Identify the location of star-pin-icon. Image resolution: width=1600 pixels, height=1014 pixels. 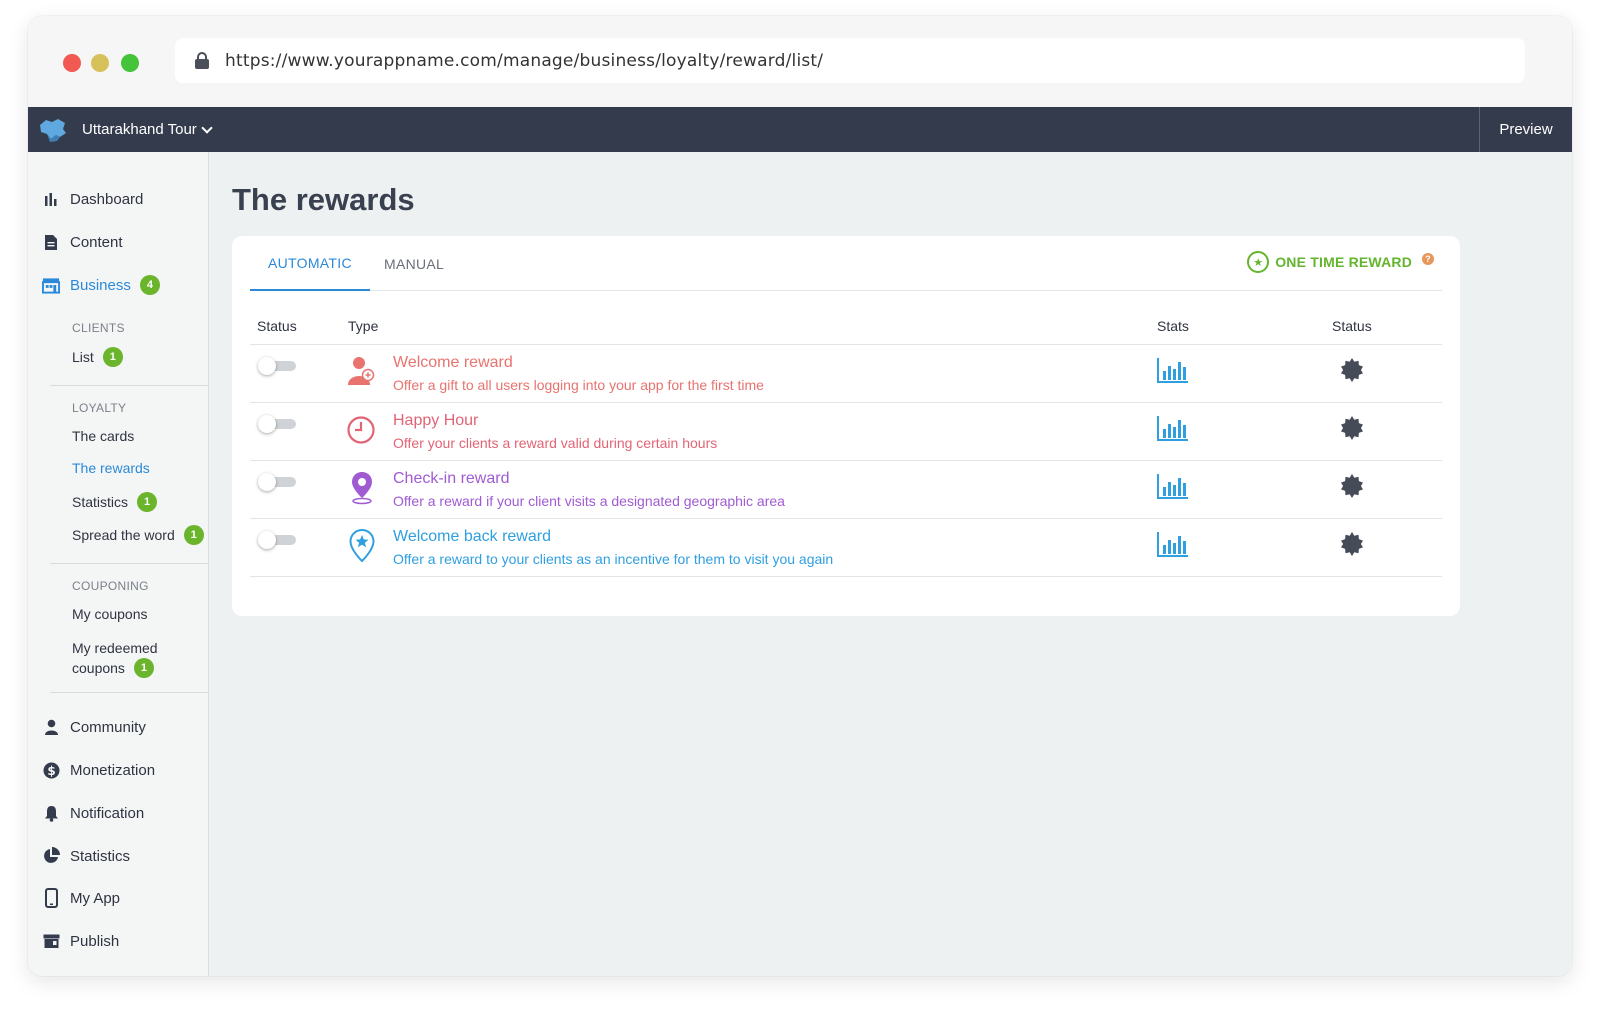
(362, 546).